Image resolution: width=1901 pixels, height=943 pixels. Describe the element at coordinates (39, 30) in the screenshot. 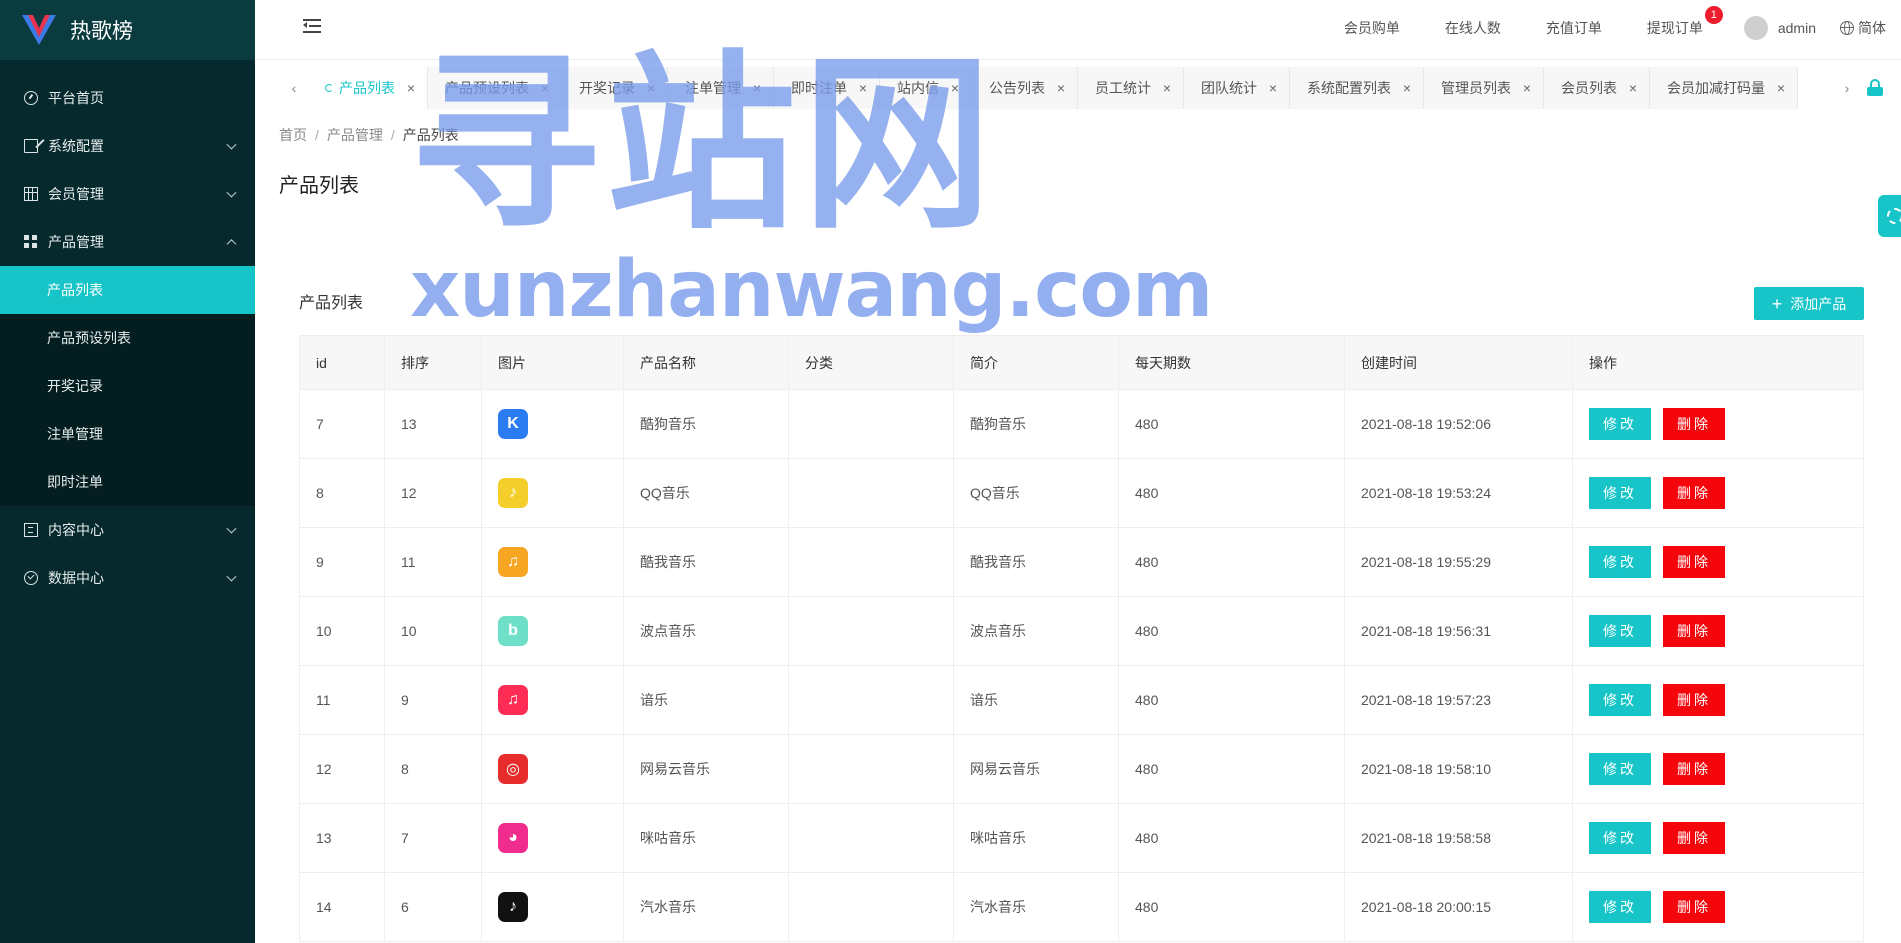

I see `brand-logo-icon` at that location.